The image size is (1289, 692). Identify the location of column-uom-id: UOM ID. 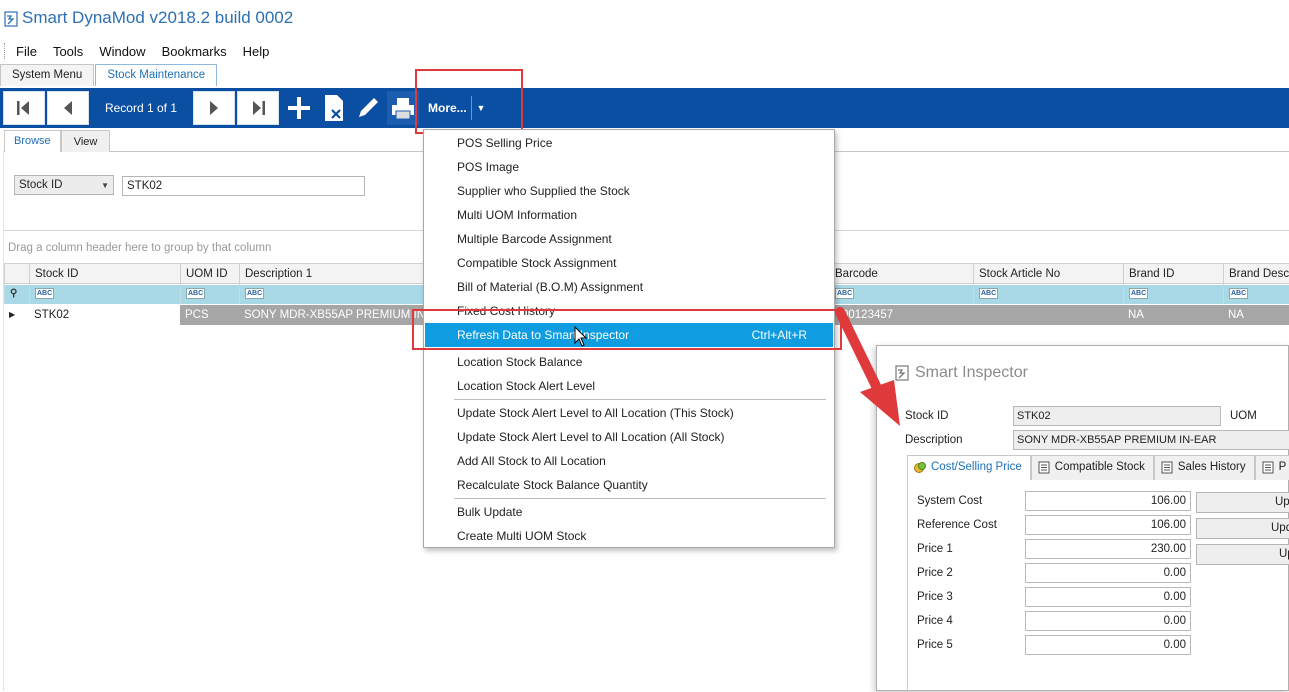
(209, 274).